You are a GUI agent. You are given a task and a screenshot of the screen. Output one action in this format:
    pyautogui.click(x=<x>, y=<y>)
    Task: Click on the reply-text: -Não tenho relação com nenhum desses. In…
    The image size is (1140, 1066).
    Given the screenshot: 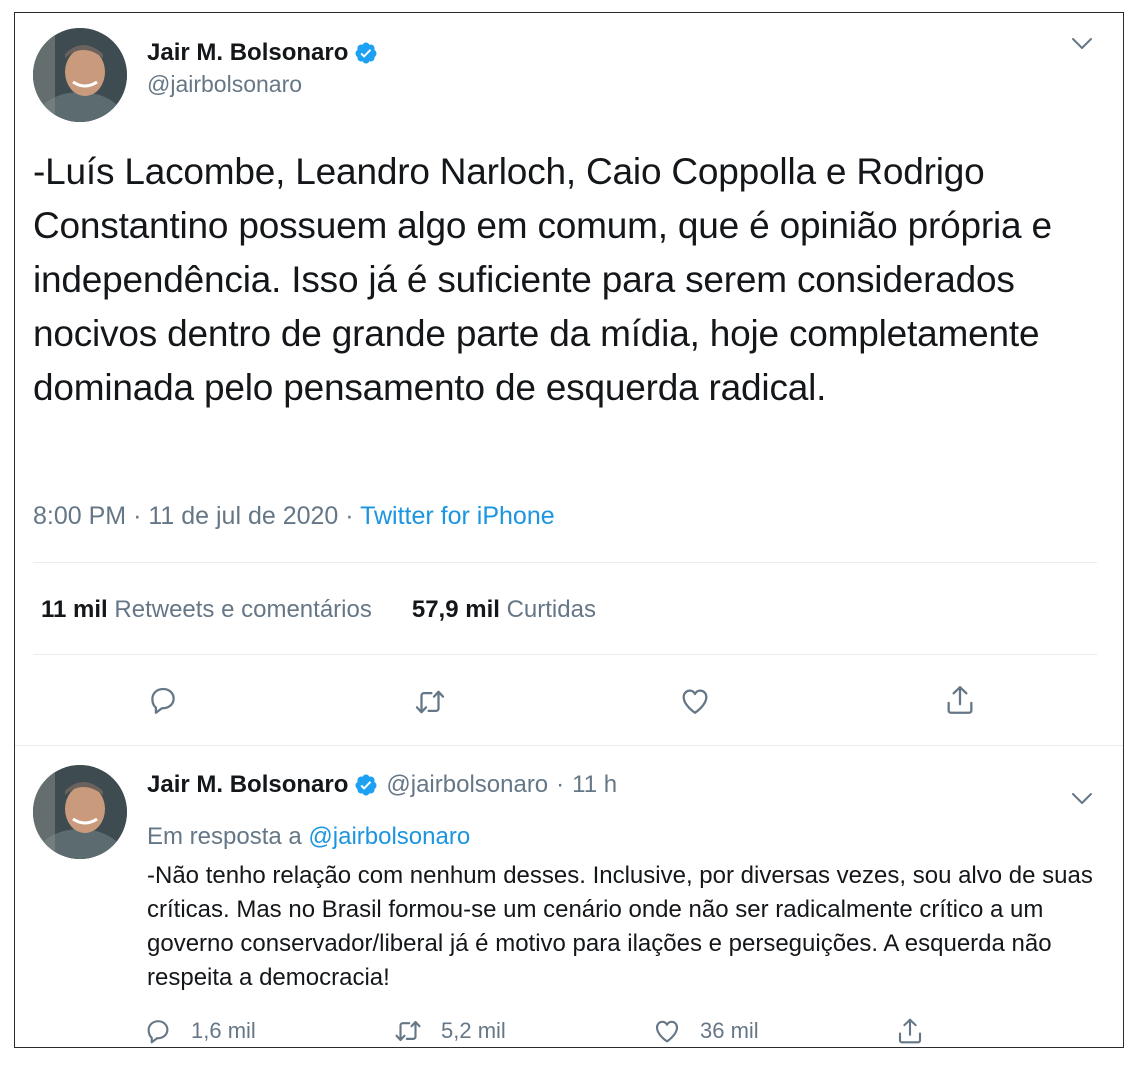 What is the action you would take?
    pyautogui.click(x=620, y=926)
    